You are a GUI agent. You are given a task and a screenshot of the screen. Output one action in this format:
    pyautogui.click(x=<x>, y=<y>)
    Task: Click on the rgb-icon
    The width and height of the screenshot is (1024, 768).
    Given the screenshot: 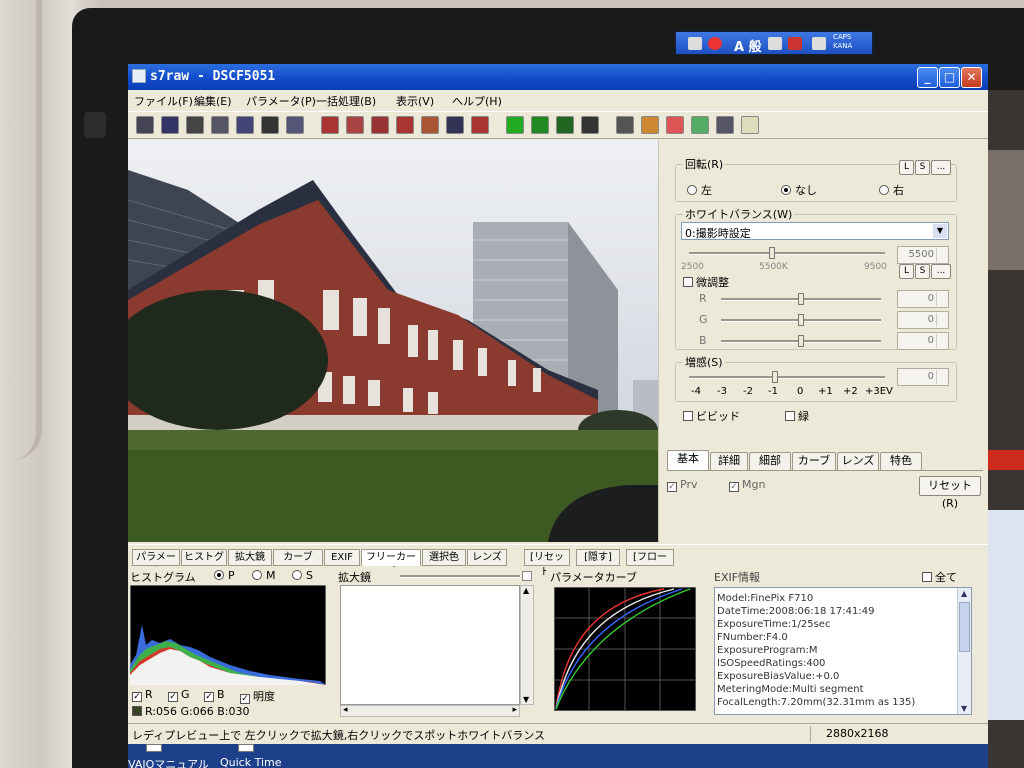 What is the action you would take?
    pyautogui.click(x=675, y=125)
    